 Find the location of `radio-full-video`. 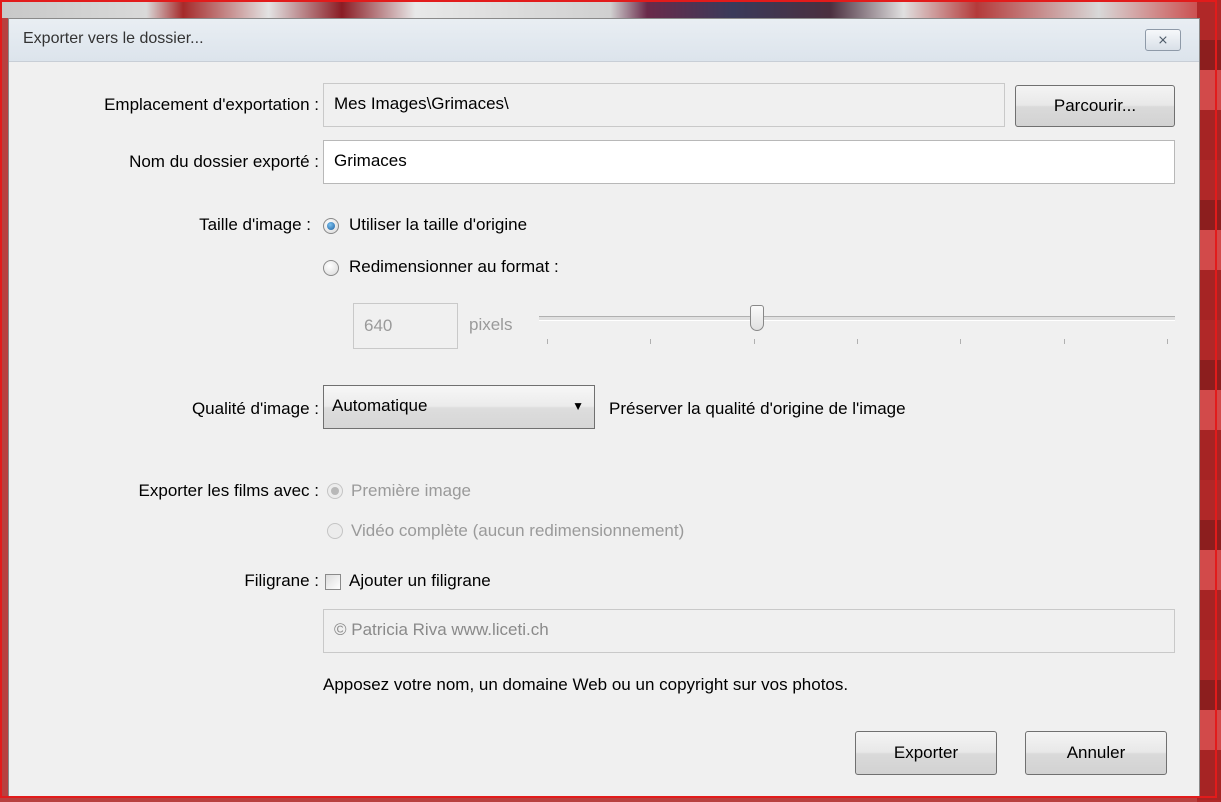

radio-full-video is located at coordinates (335, 531).